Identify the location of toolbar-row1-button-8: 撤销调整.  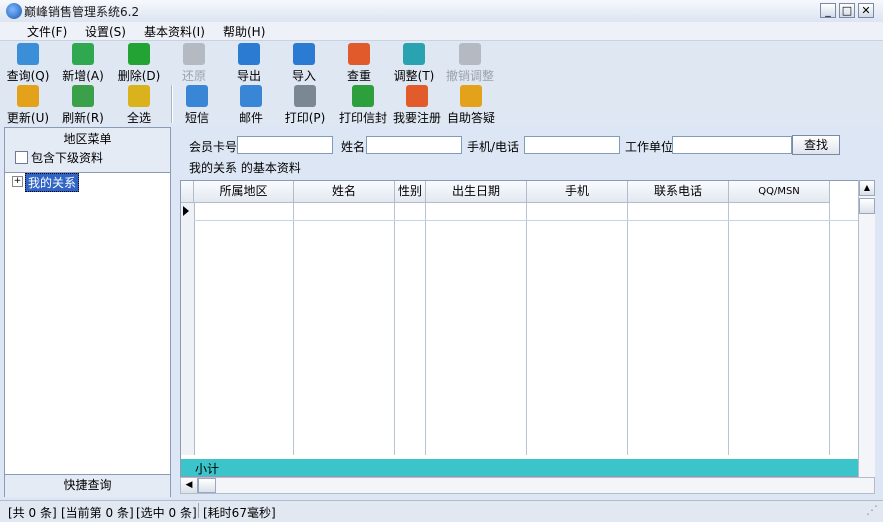
(470, 64).